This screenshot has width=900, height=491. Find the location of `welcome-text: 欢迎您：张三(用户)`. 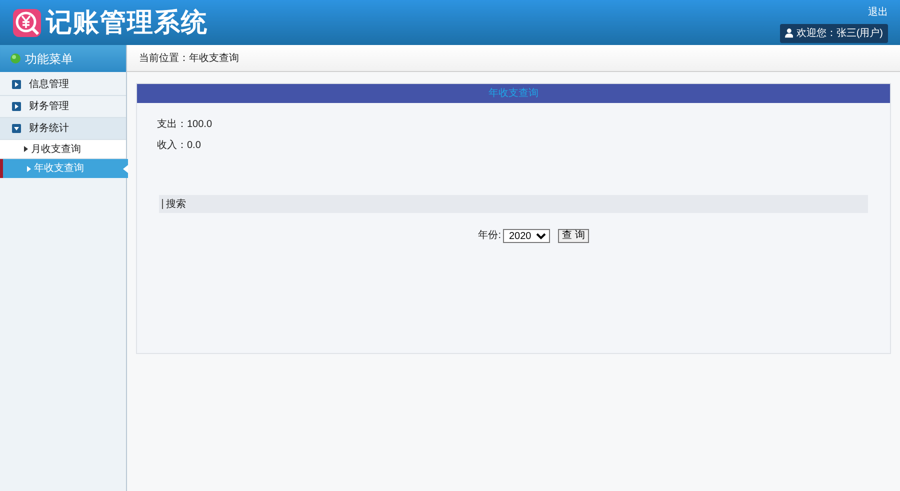

welcome-text: 欢迎您：张三(用户) is located at coordinates (839, 33).